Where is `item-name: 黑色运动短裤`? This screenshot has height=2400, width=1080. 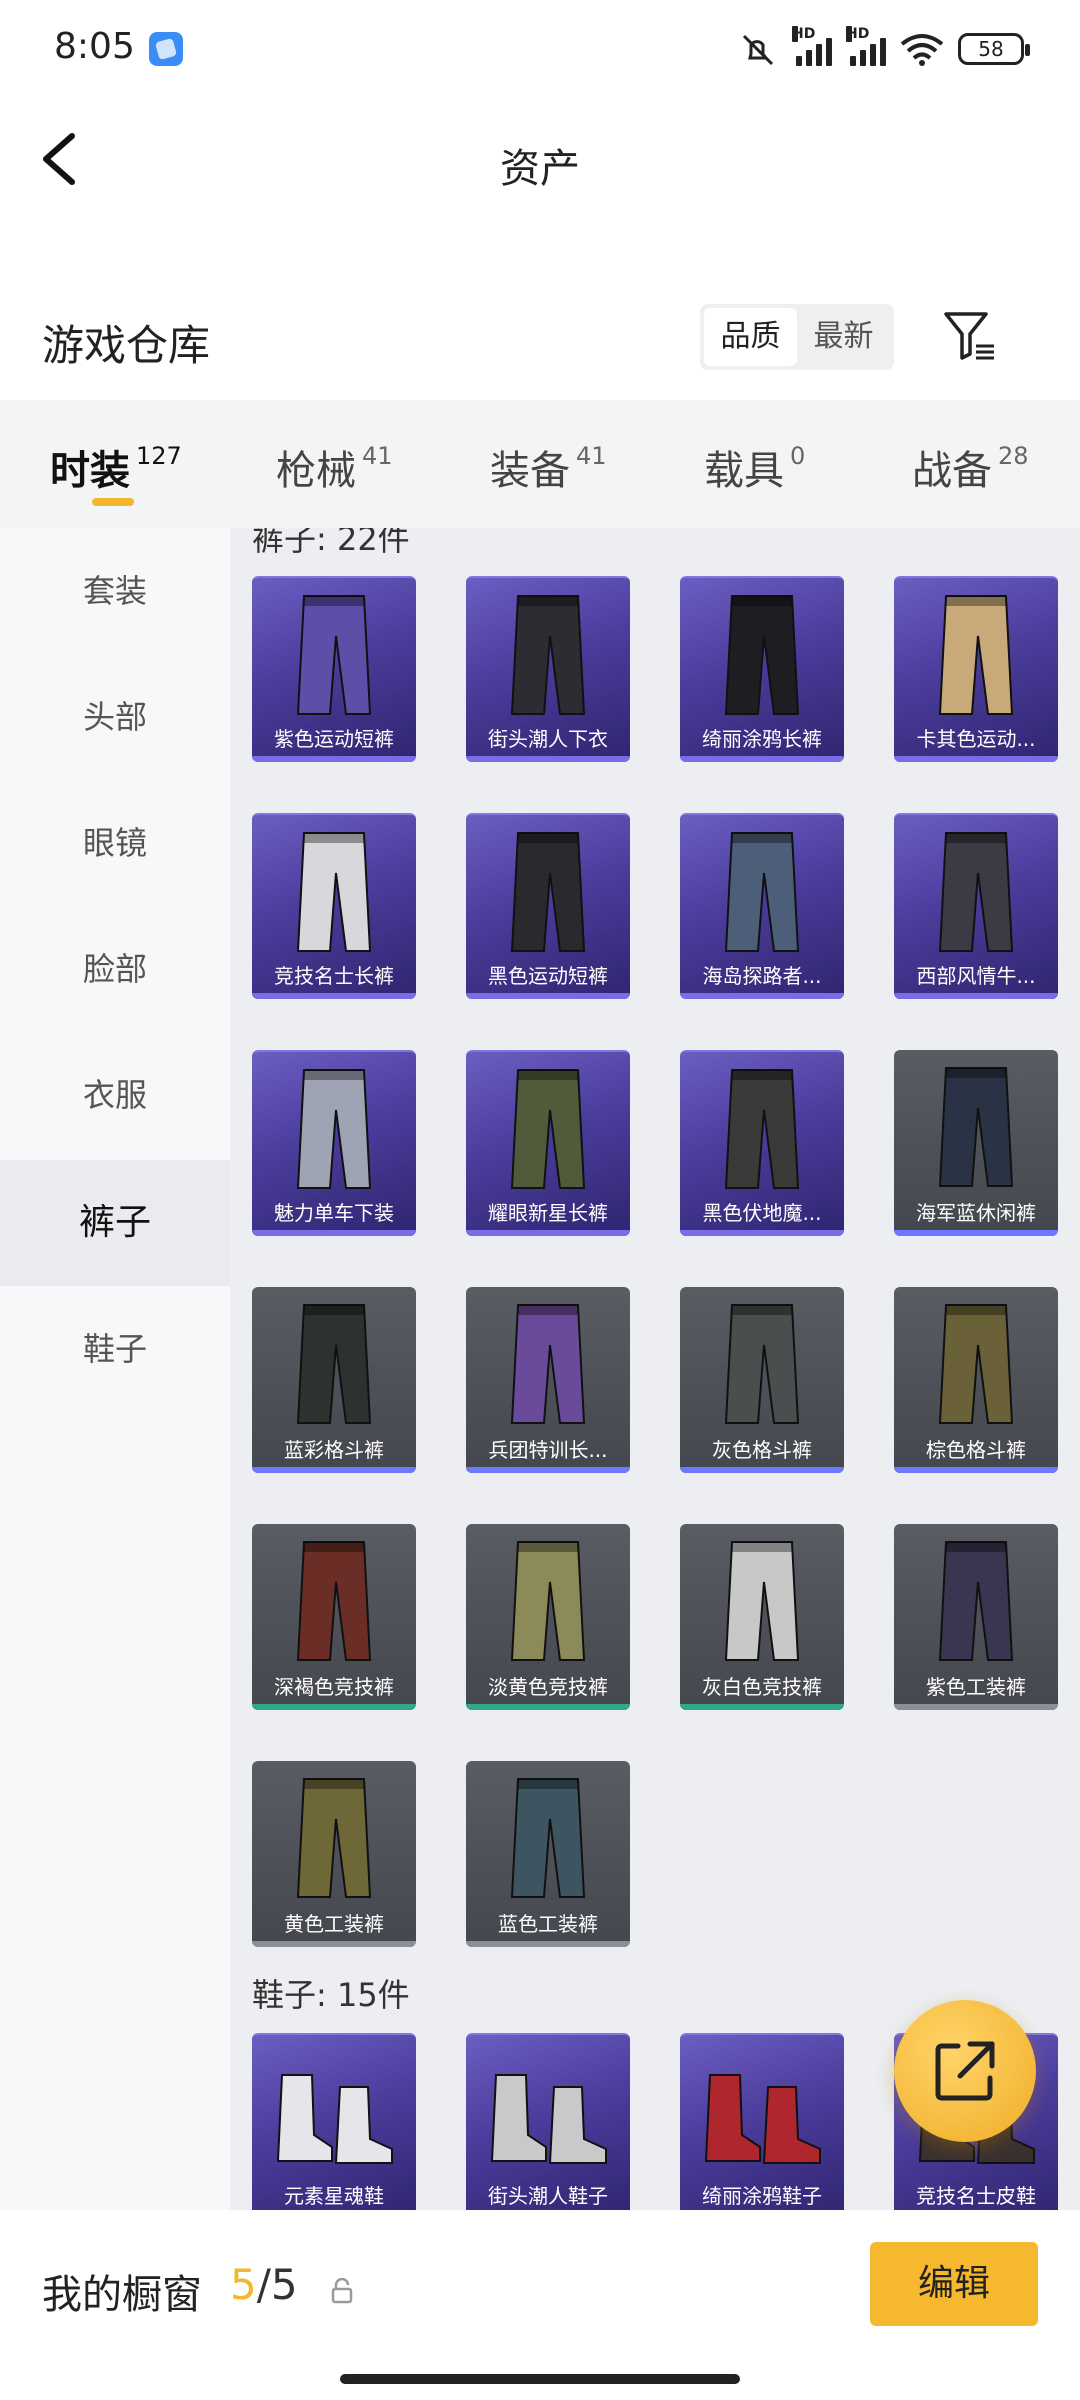 item-name: 黑色运动短裤 is located at coordinates (548, 976).